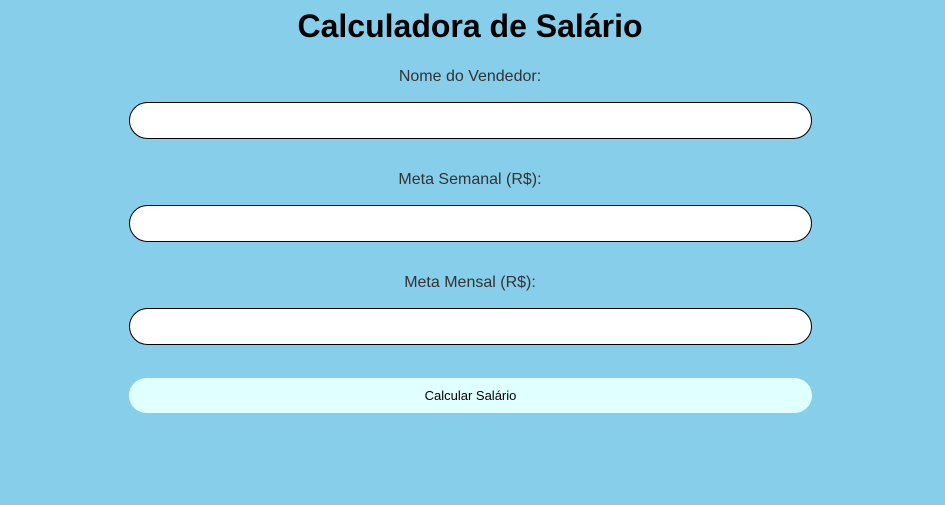 This screenshot has width=945, height=505. What do you see at coordinates (470, 326) in the screenshot?
I see `monthly-goal-input` at bounding box center [470, 326].